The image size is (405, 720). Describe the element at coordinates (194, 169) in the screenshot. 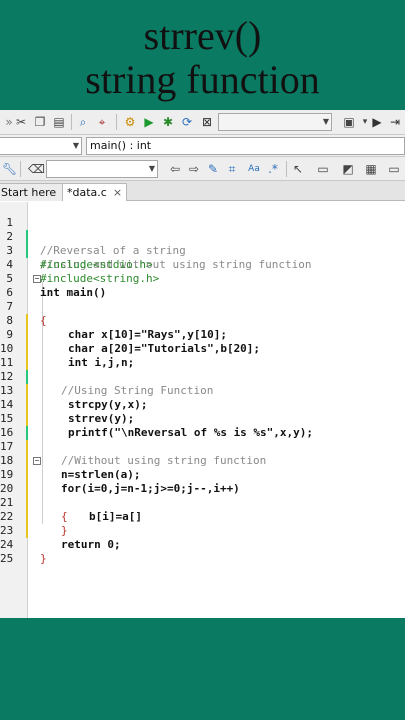

I see `forward-arrow-icon: ⇨` at that location.